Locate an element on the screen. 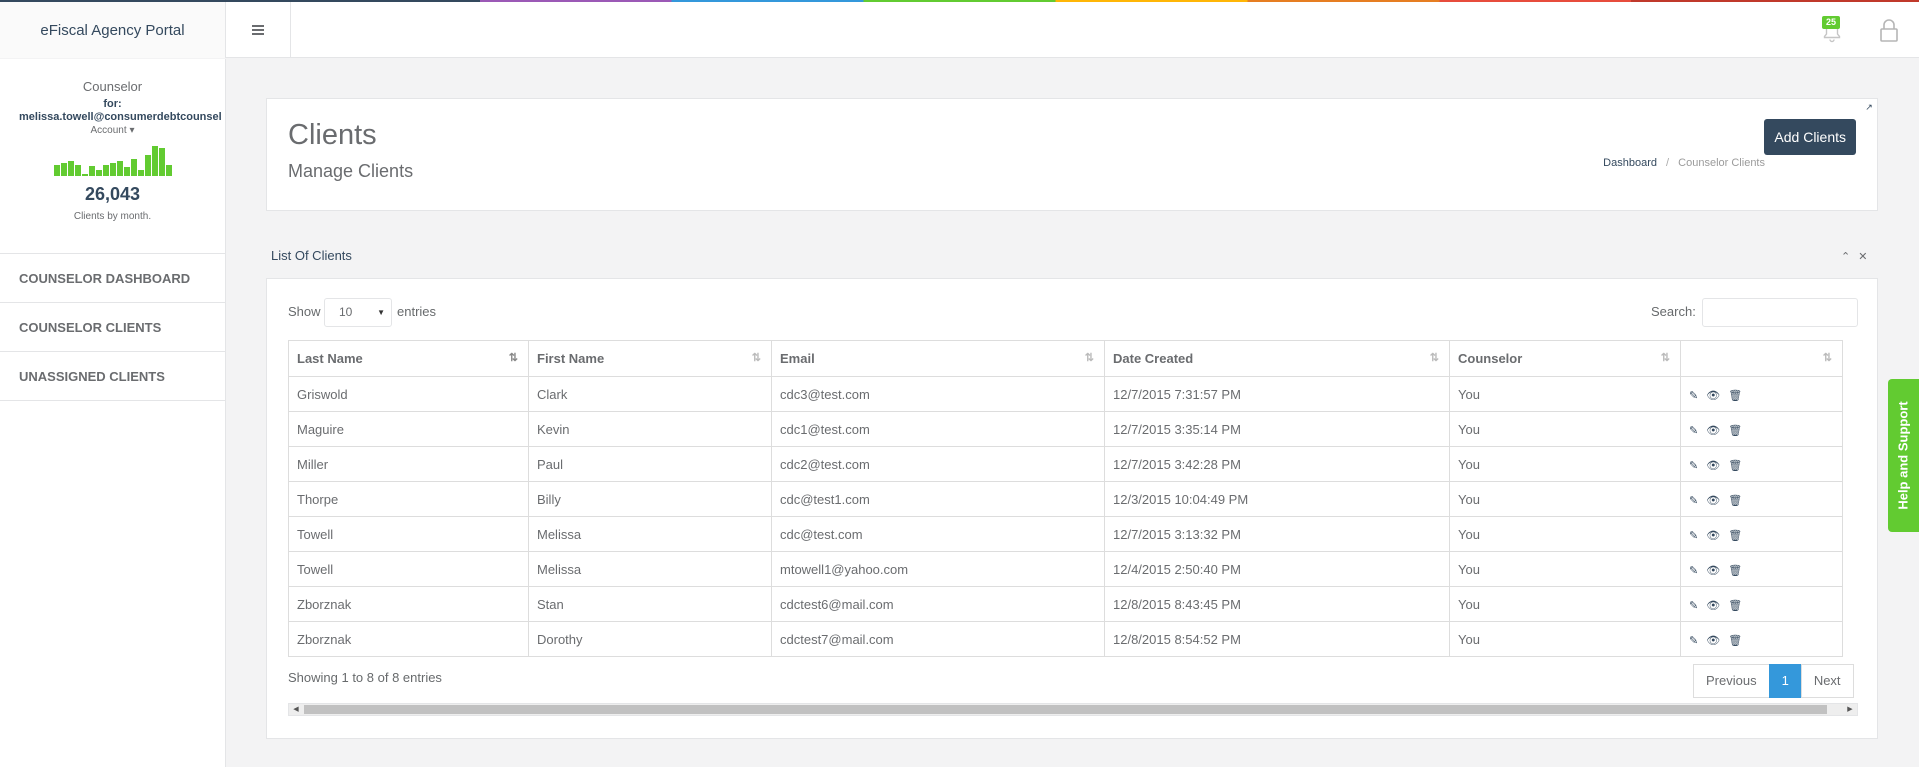 The image size is (1919, 767). page-size-value: 10 is located at coordinates (346, 312).